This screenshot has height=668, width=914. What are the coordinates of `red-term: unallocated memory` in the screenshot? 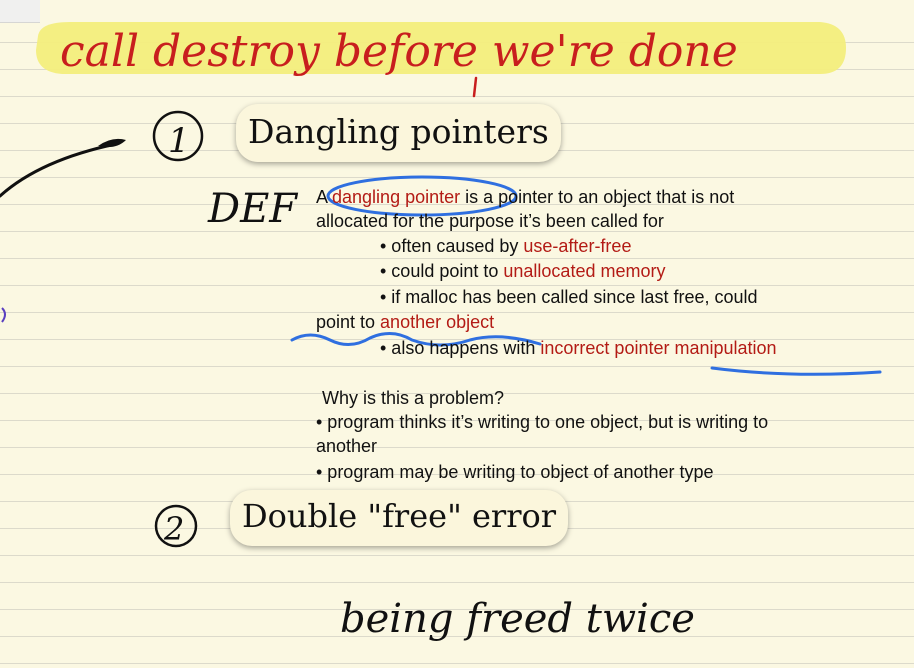 It's located at (584, 271).